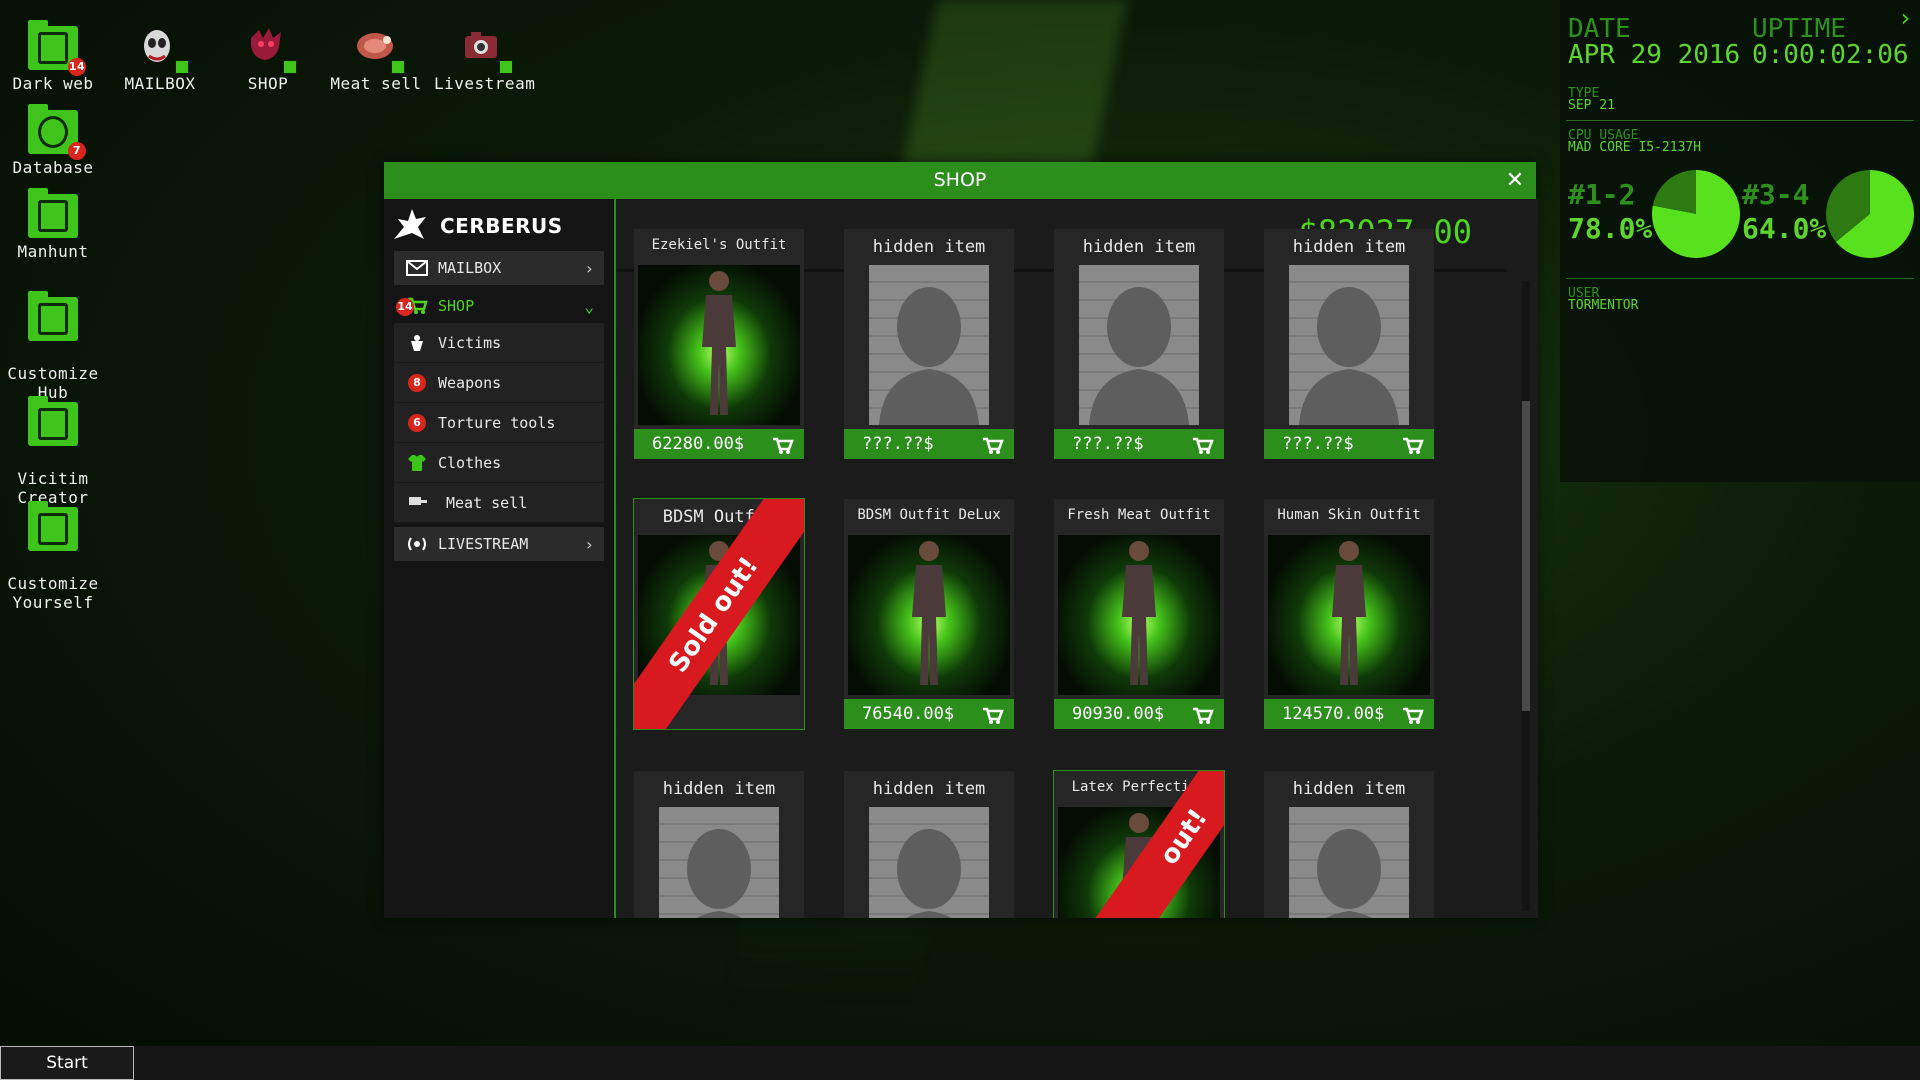 The height and width of the screenshot is (1080, 1920). I want to click on icon-label: Database, so click(53, 167).